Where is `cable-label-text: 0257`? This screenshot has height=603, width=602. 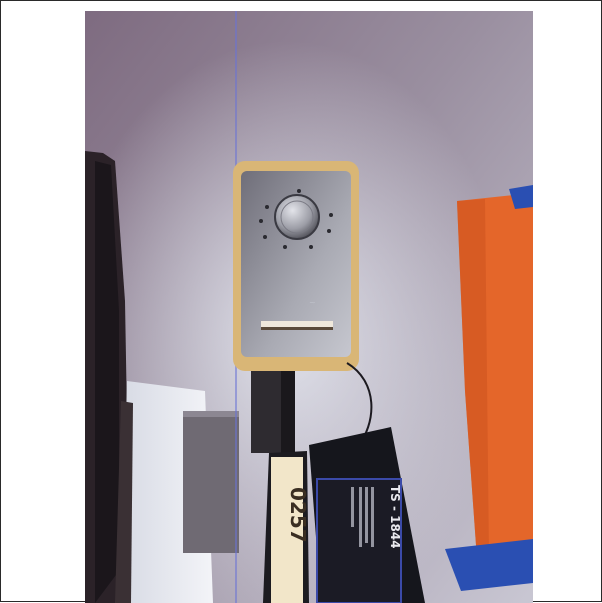 cable-label-text: 0257 is located at coordinates (298, 515).